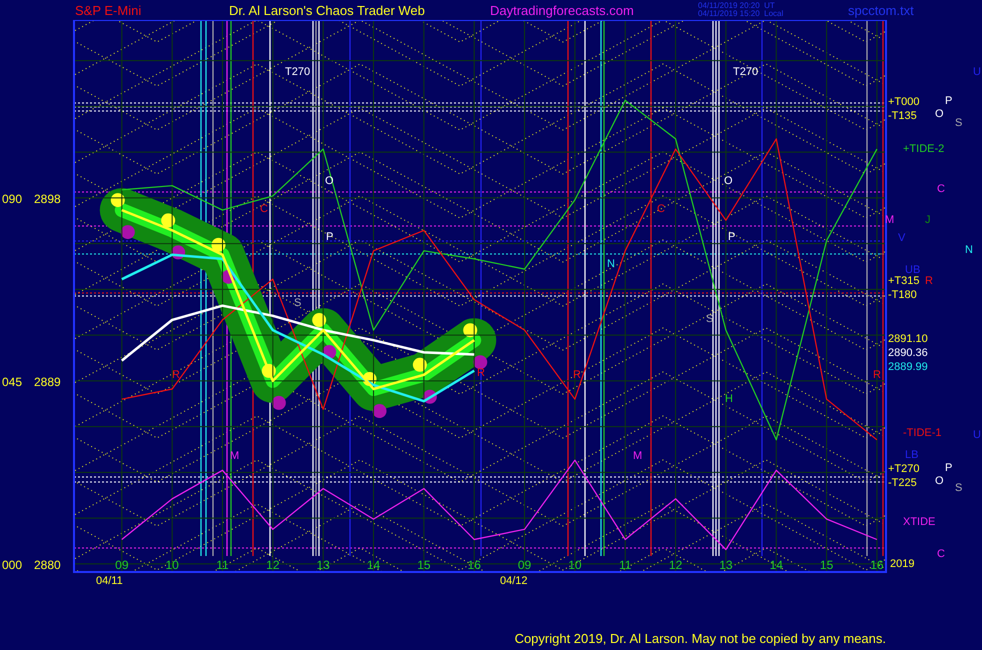 The image size is (982, 650). Describe the element at coordinates (912, 270) in the screenshot. I see `chart-label: UB` at that location.